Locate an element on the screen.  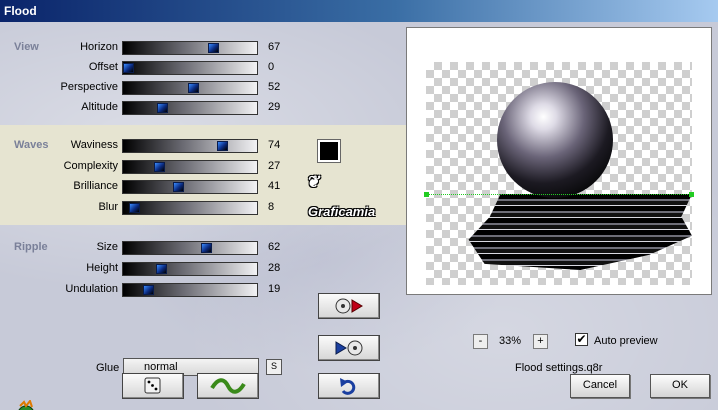
butterfly-icon: ❦ is located at coordinates (313, 182).